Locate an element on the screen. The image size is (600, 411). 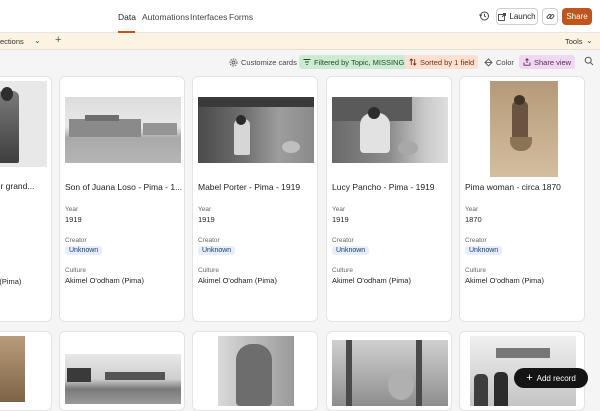
customize-cards-button: Customize cards is located at coordinates (263, 62).